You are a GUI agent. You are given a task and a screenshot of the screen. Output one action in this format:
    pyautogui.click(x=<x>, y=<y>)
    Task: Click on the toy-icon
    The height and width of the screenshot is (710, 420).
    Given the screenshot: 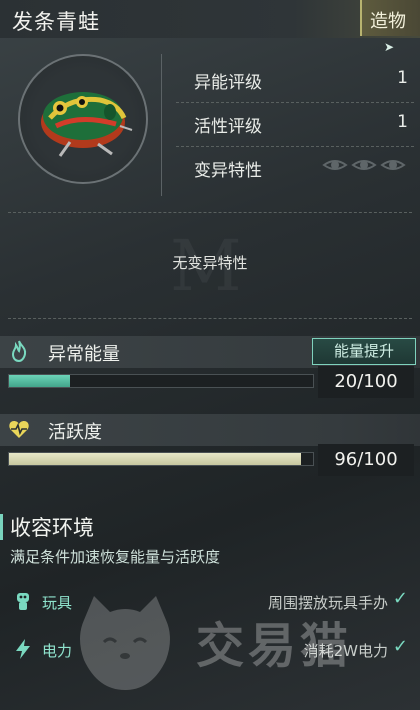 What is the action you would take?
    pyautogui.click(x=23, y=601)
    